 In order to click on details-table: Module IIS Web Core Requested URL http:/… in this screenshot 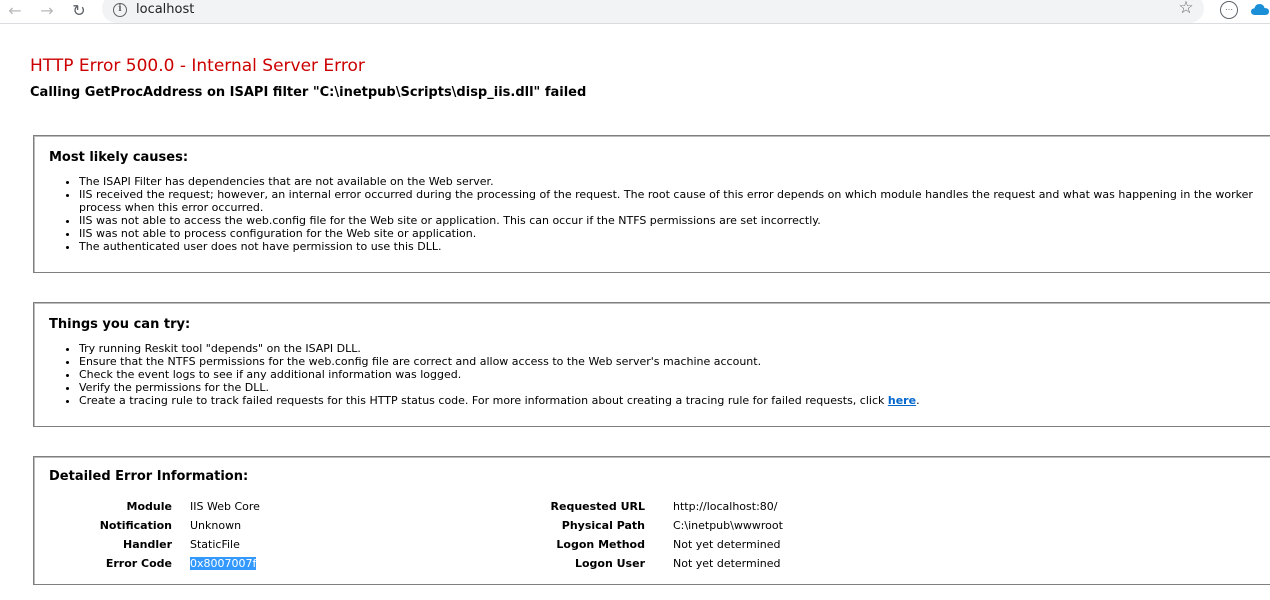, I will do `click(652, 535)`.